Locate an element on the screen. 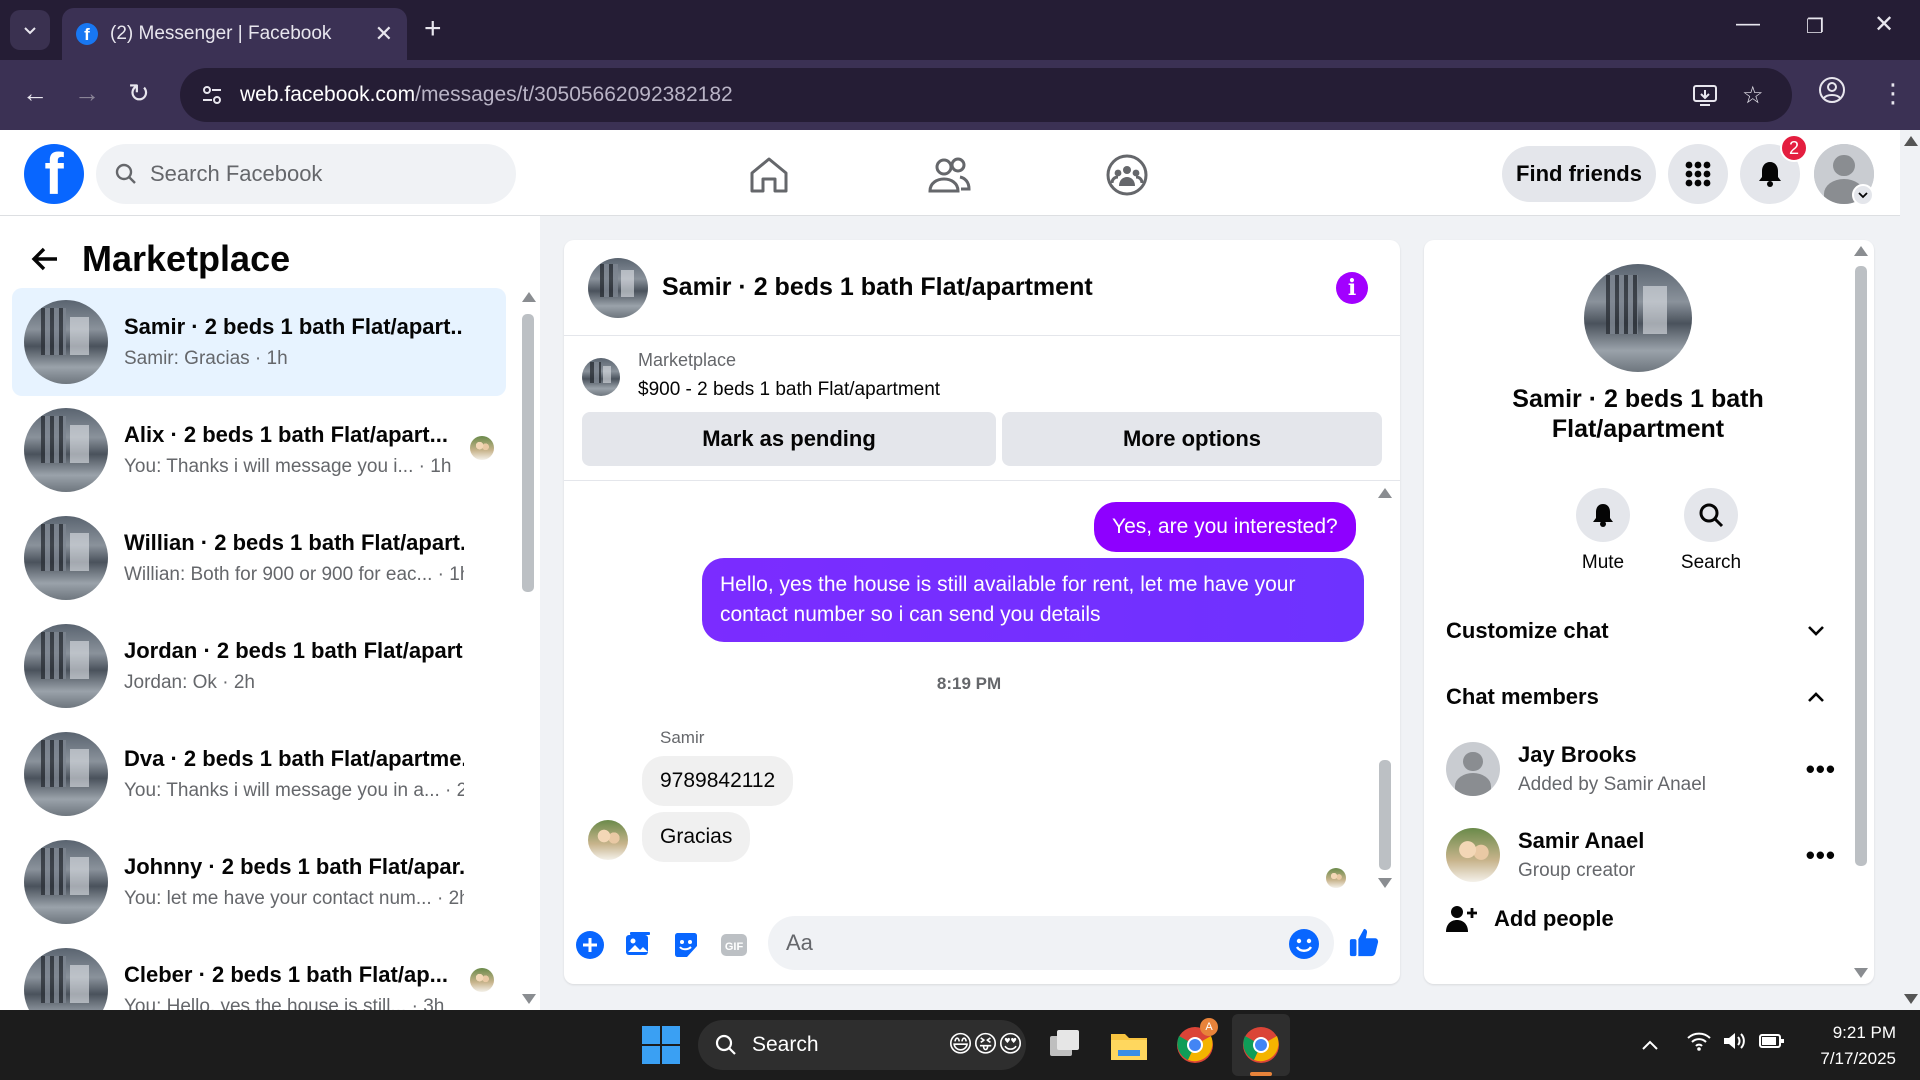  menu-grid-icon is located at coordinates (1698, 174).